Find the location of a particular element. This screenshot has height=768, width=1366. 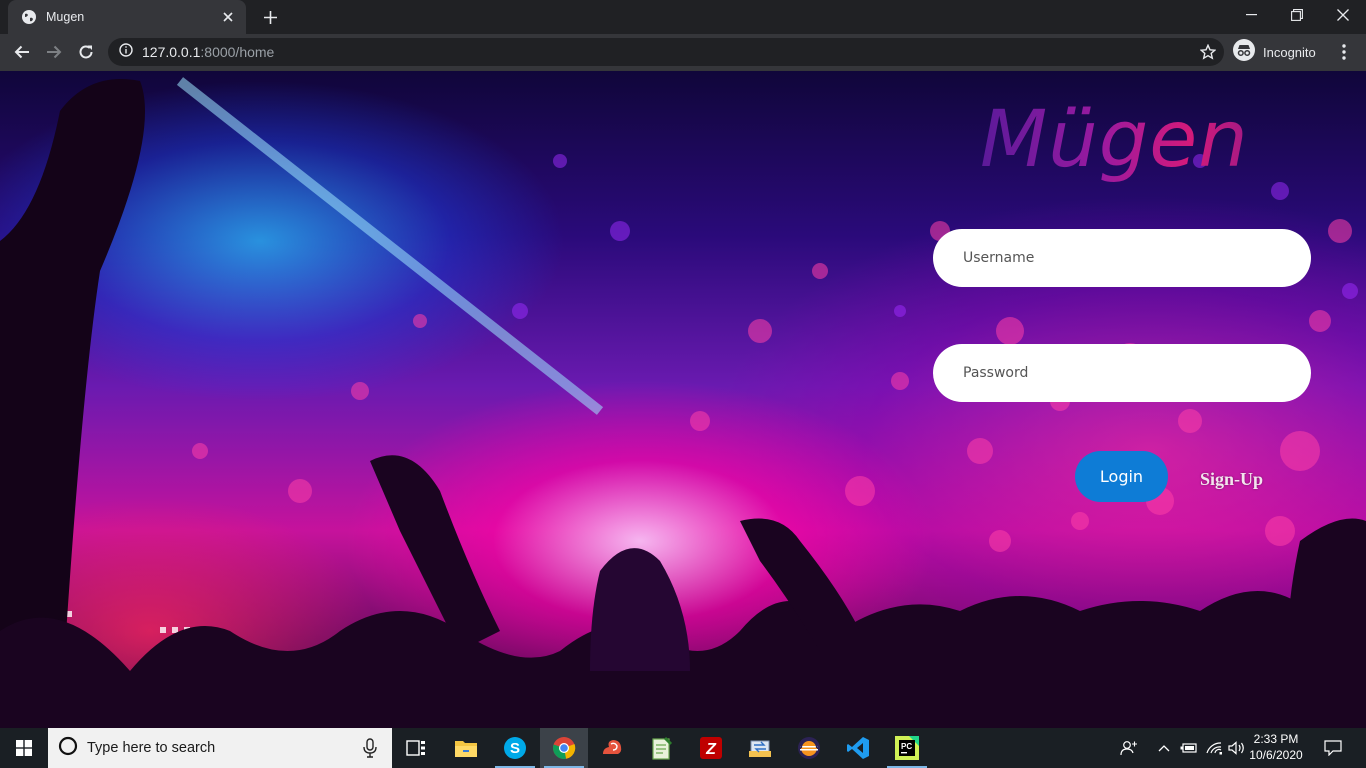

svg-text: S is located at coordinates (515, 748).